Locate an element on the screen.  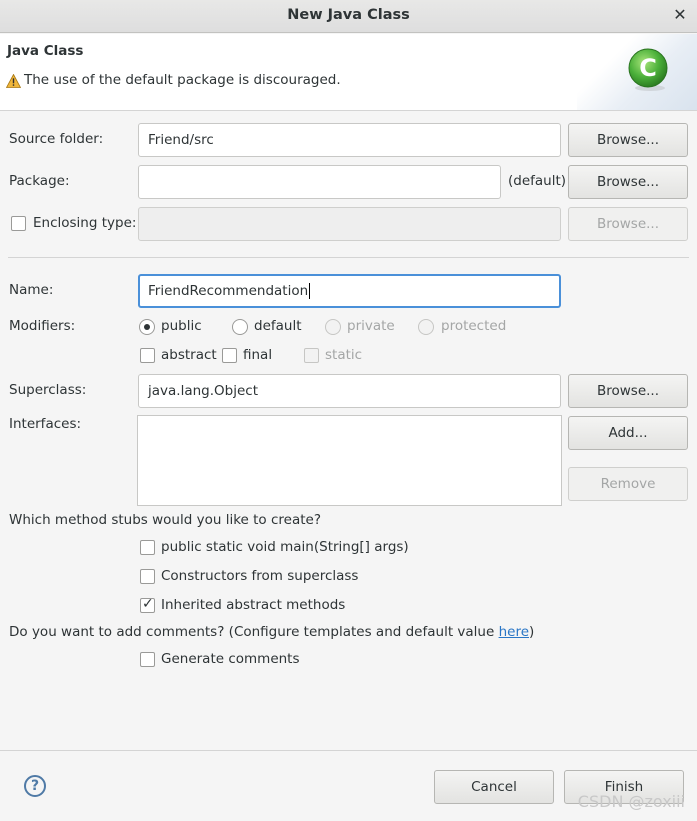
modifier-abstract-label: abstract is located at coordinates (189, 355).